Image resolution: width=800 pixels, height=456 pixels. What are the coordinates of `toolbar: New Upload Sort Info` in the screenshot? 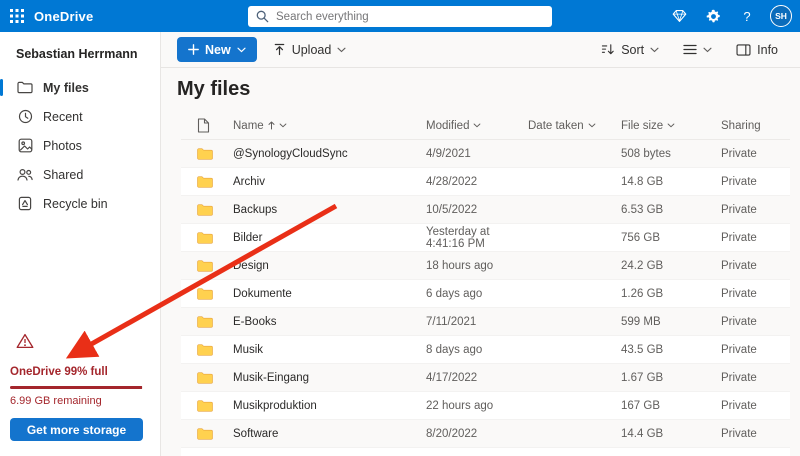 It's located at (480, 50).